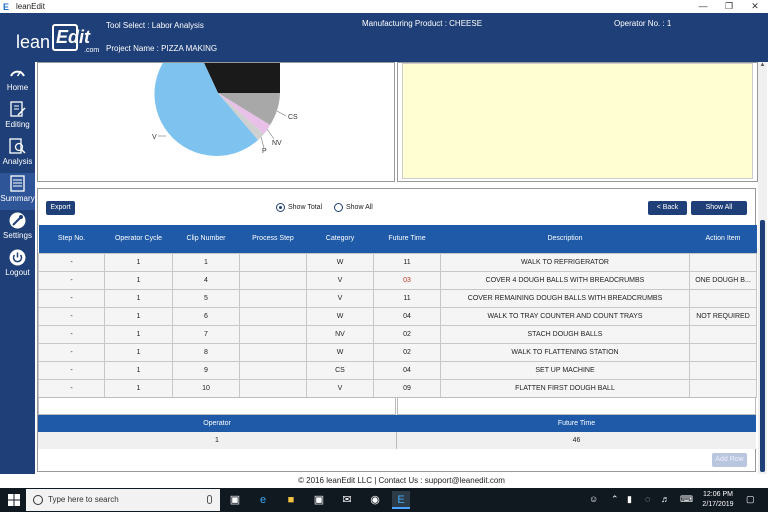 This screenshot has height=512, width=768. What do you see at coordinates (686, 499) in the screenshot?
I see `keyboard-icon: ⌨` at bounding box center [686, 499].